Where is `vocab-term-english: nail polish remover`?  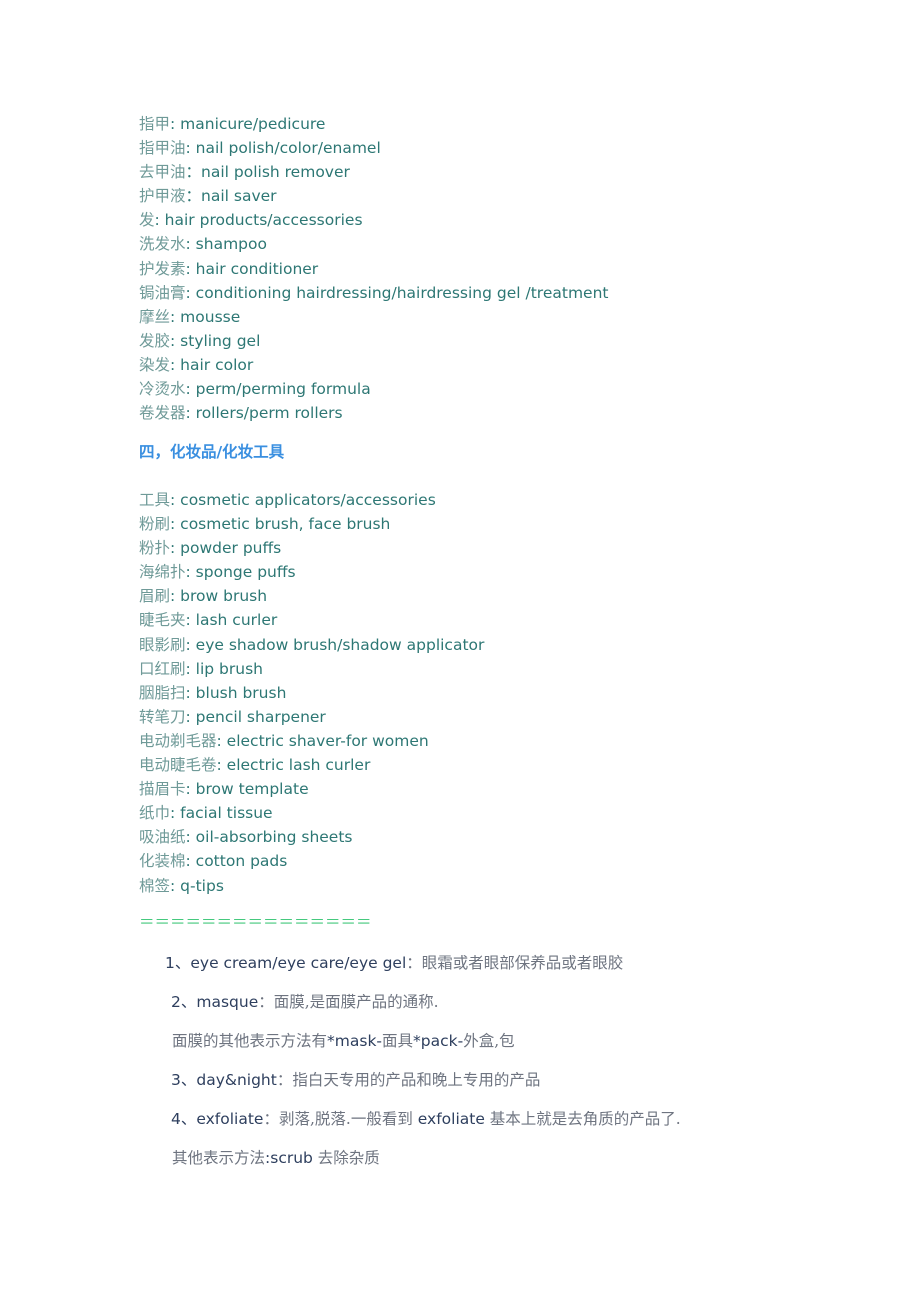
vocab-term-english: nail polish remover is located at coordinates (275, 172).